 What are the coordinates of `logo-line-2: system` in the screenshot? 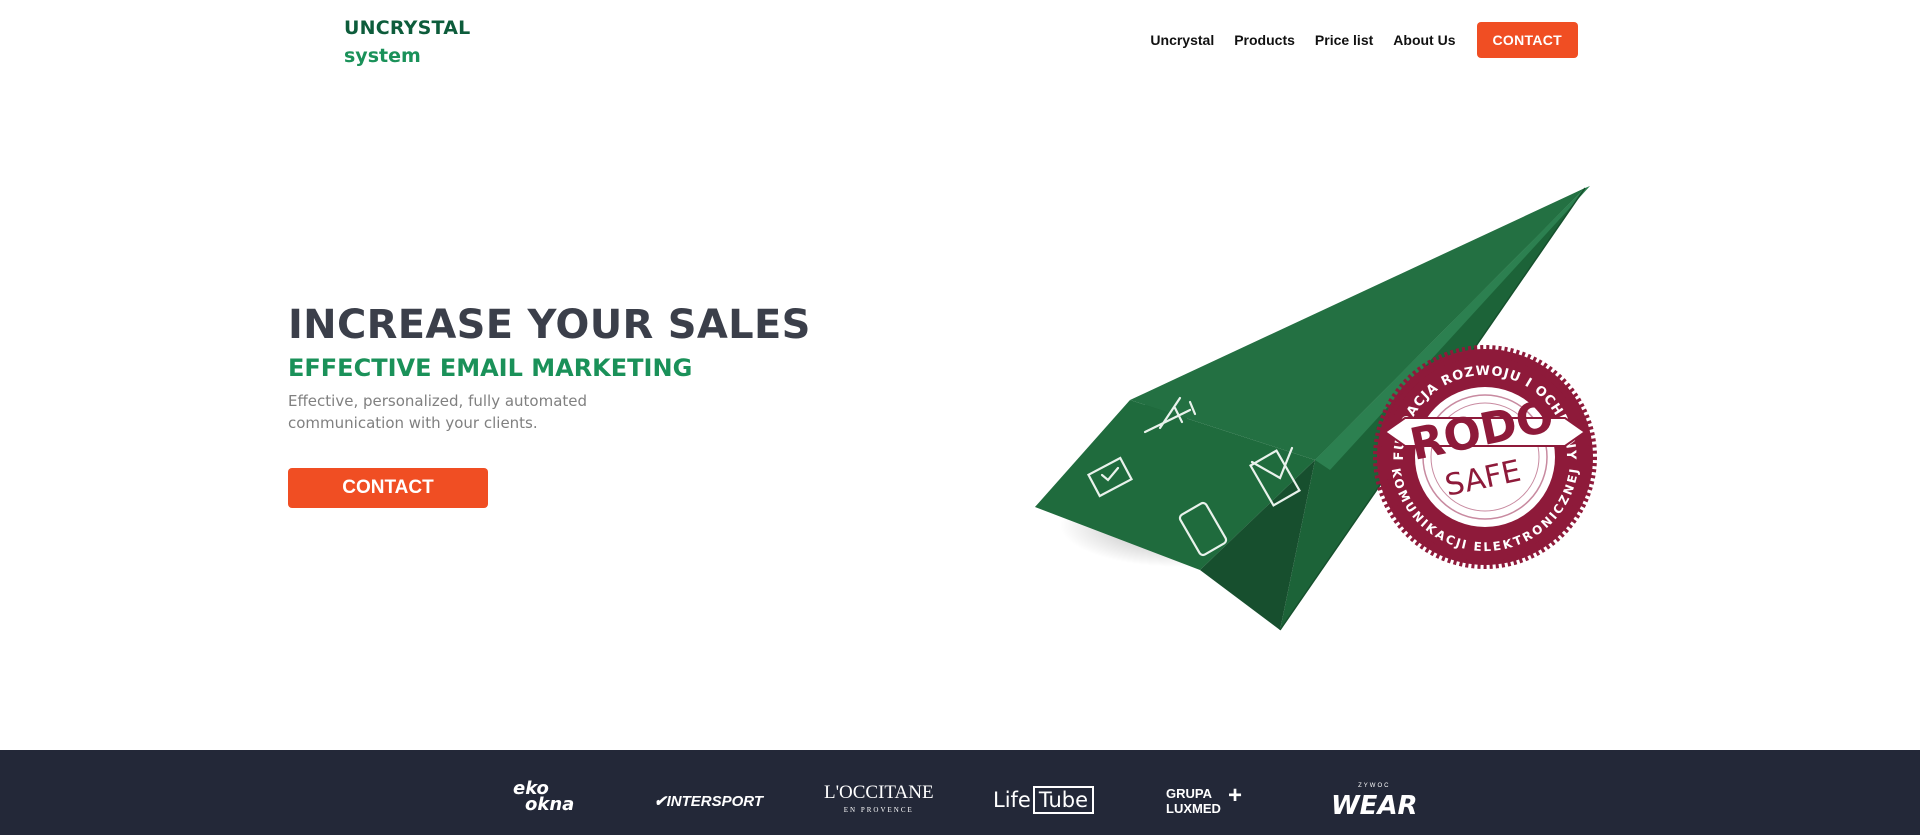 It's located at (382, 56).